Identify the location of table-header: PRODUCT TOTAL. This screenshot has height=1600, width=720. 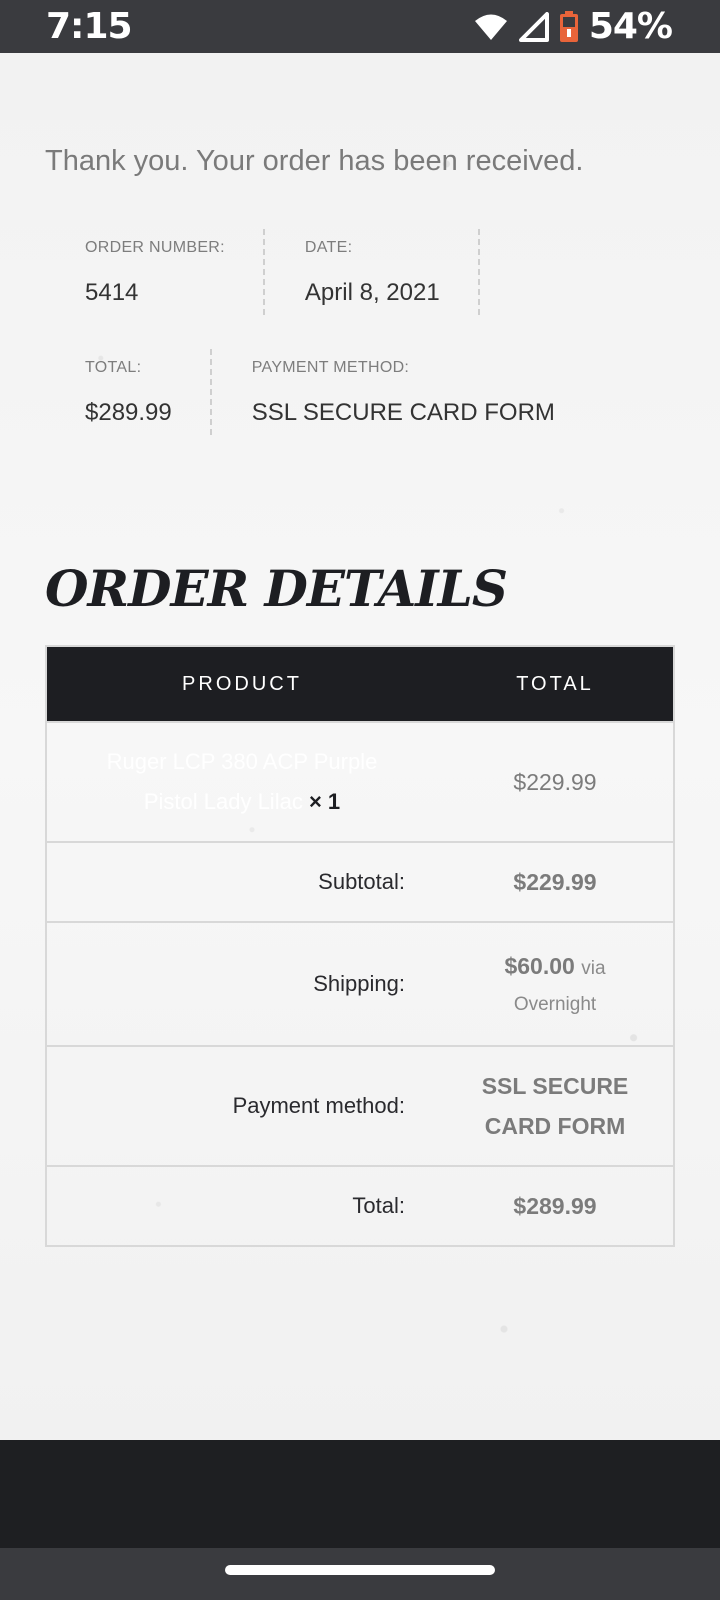
(360, 684).